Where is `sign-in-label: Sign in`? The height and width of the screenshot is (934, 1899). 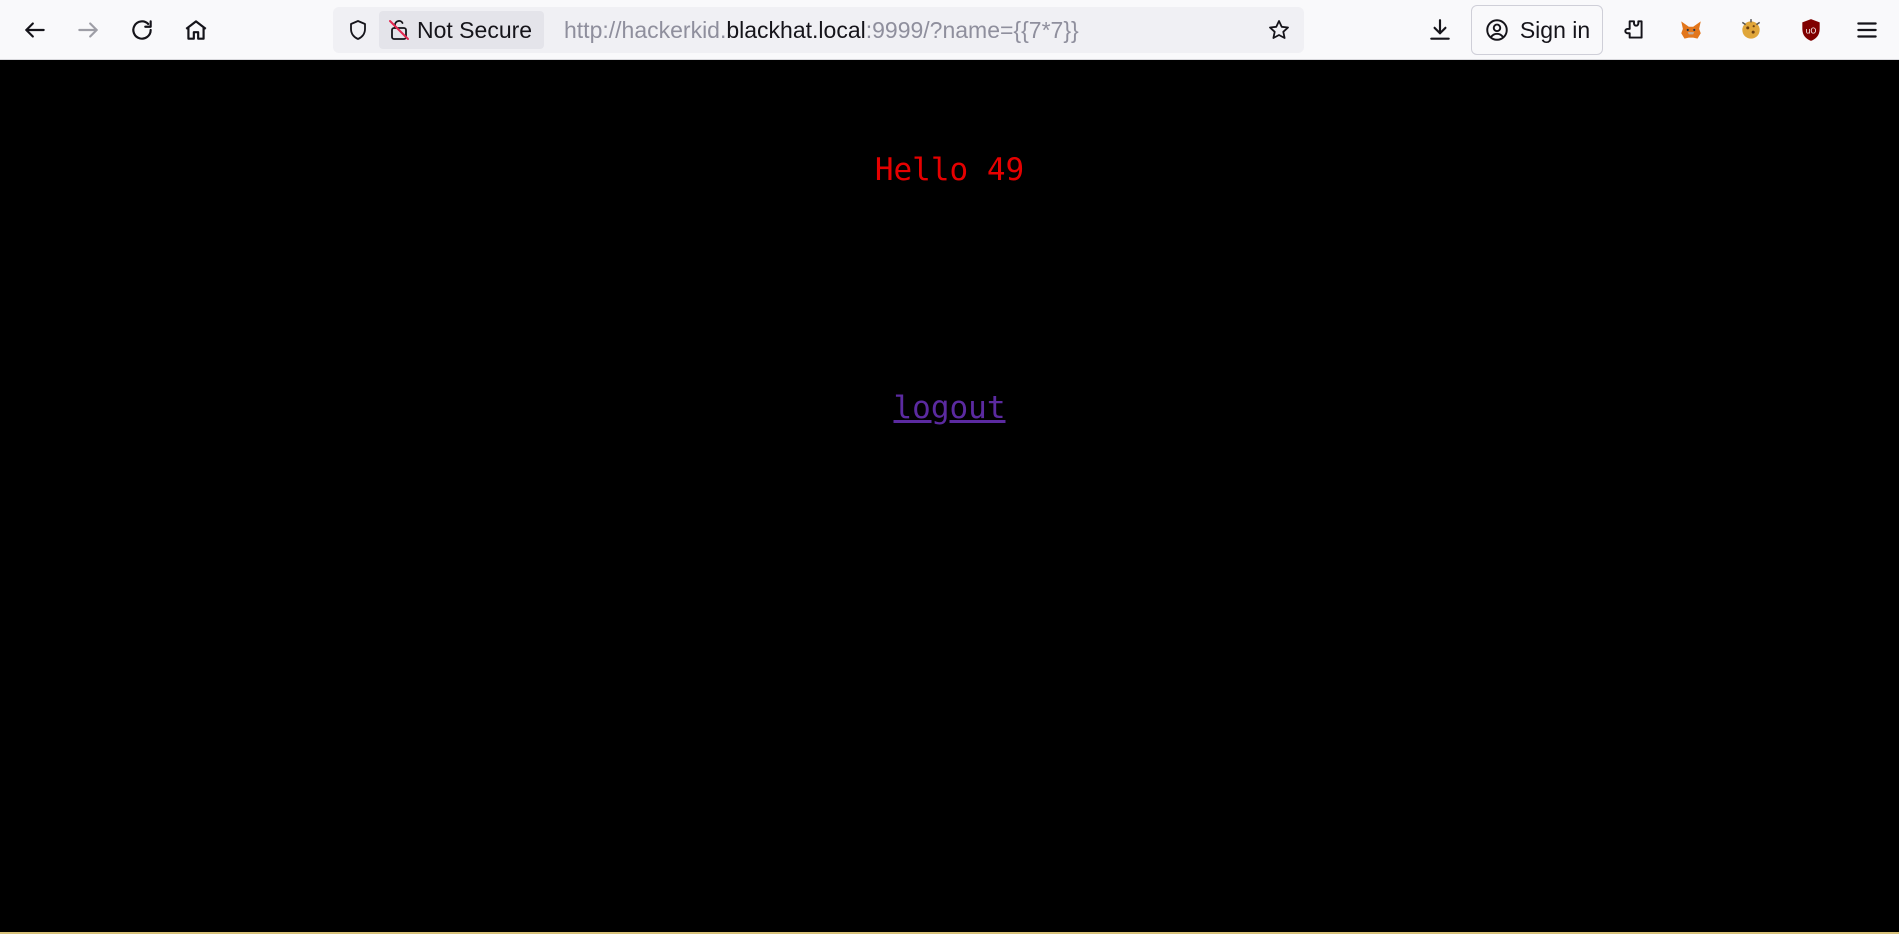
sign-in-label: Sign in is located at coordinates (1555, 29).